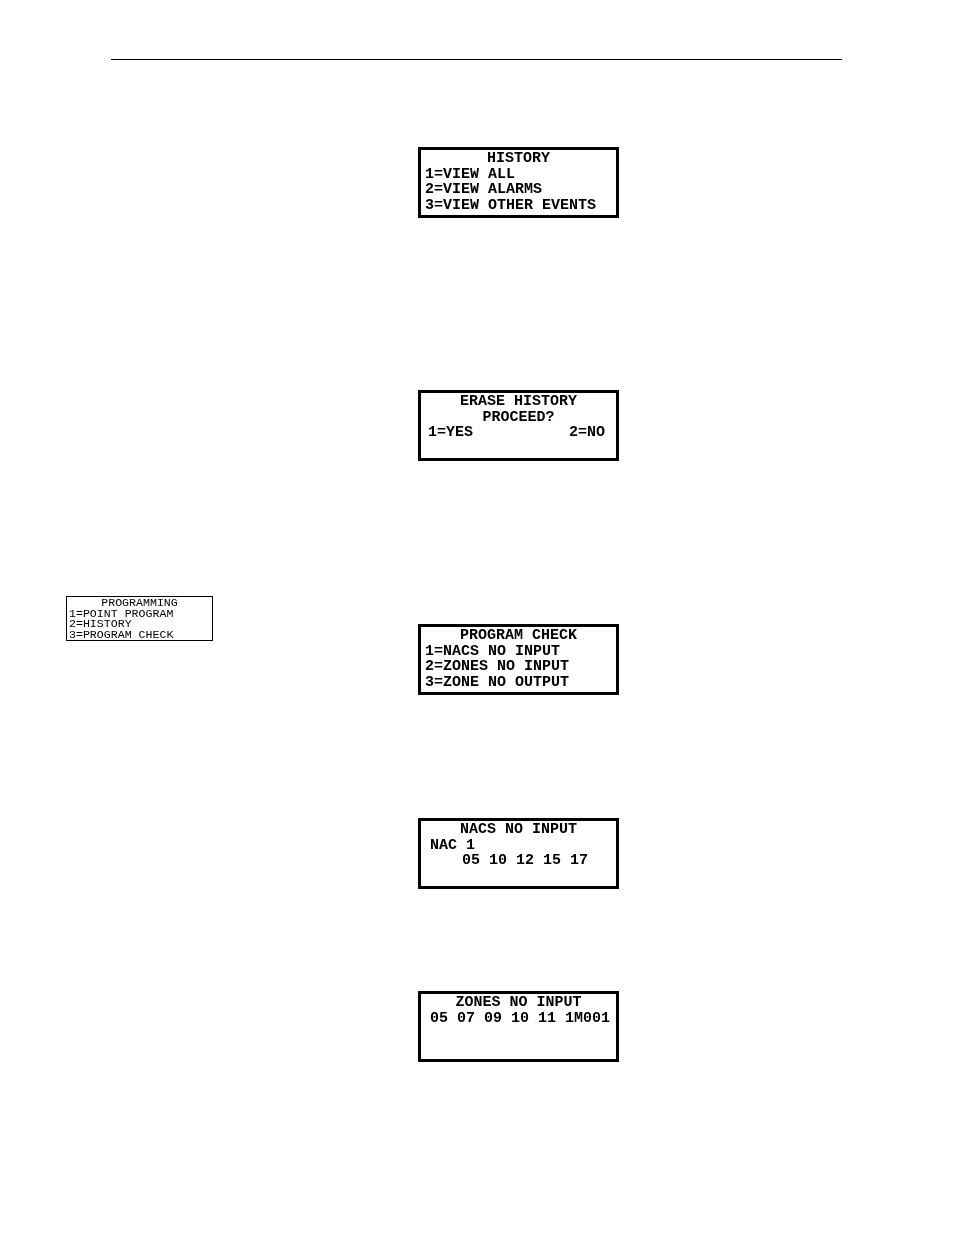 Image resolution: width=954 pixels, height=1235 pixels. What do you see at coordinates (518, 830) in the screenshot?
I see `display-title: NACS NO INPUT` at bounding box center [518, 830].